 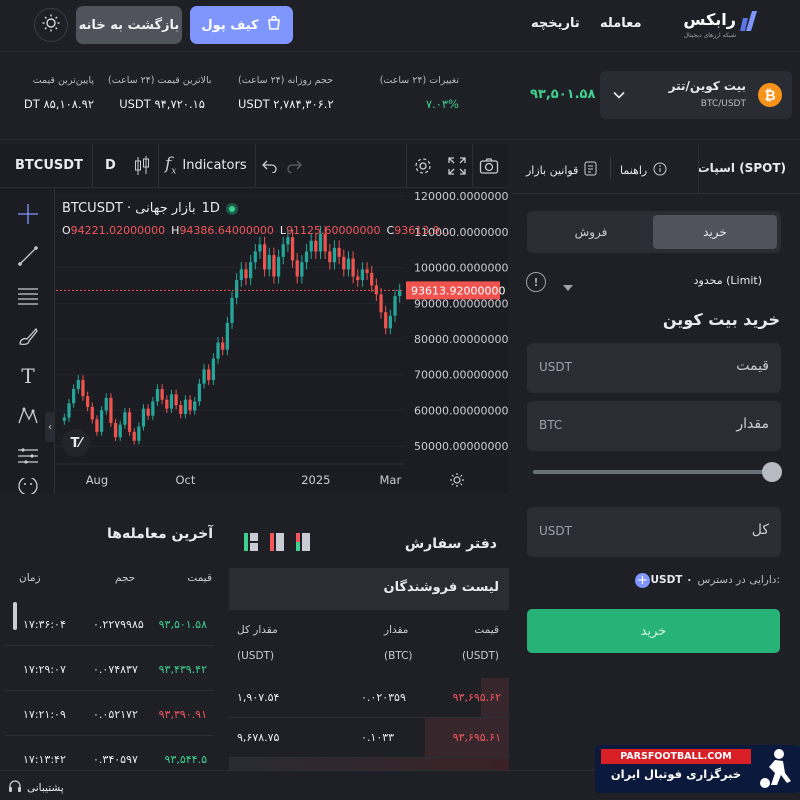 I want to click on interval-button: D, so click(x=110, y=165).